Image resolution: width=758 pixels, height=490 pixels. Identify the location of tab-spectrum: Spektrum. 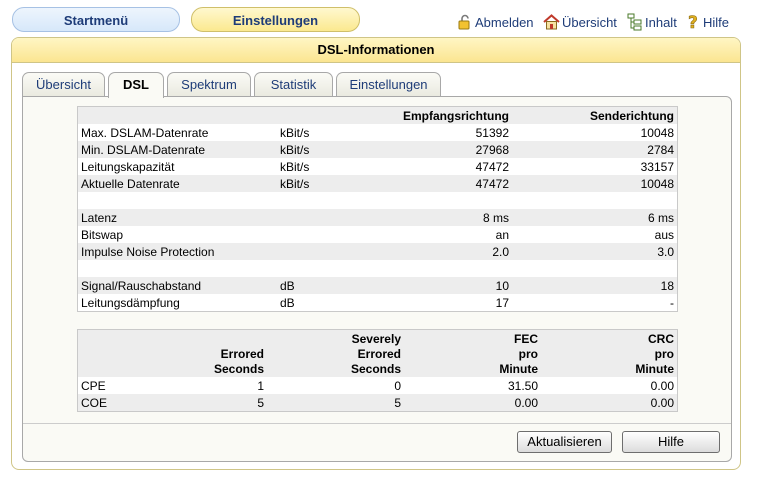
(209, 84).